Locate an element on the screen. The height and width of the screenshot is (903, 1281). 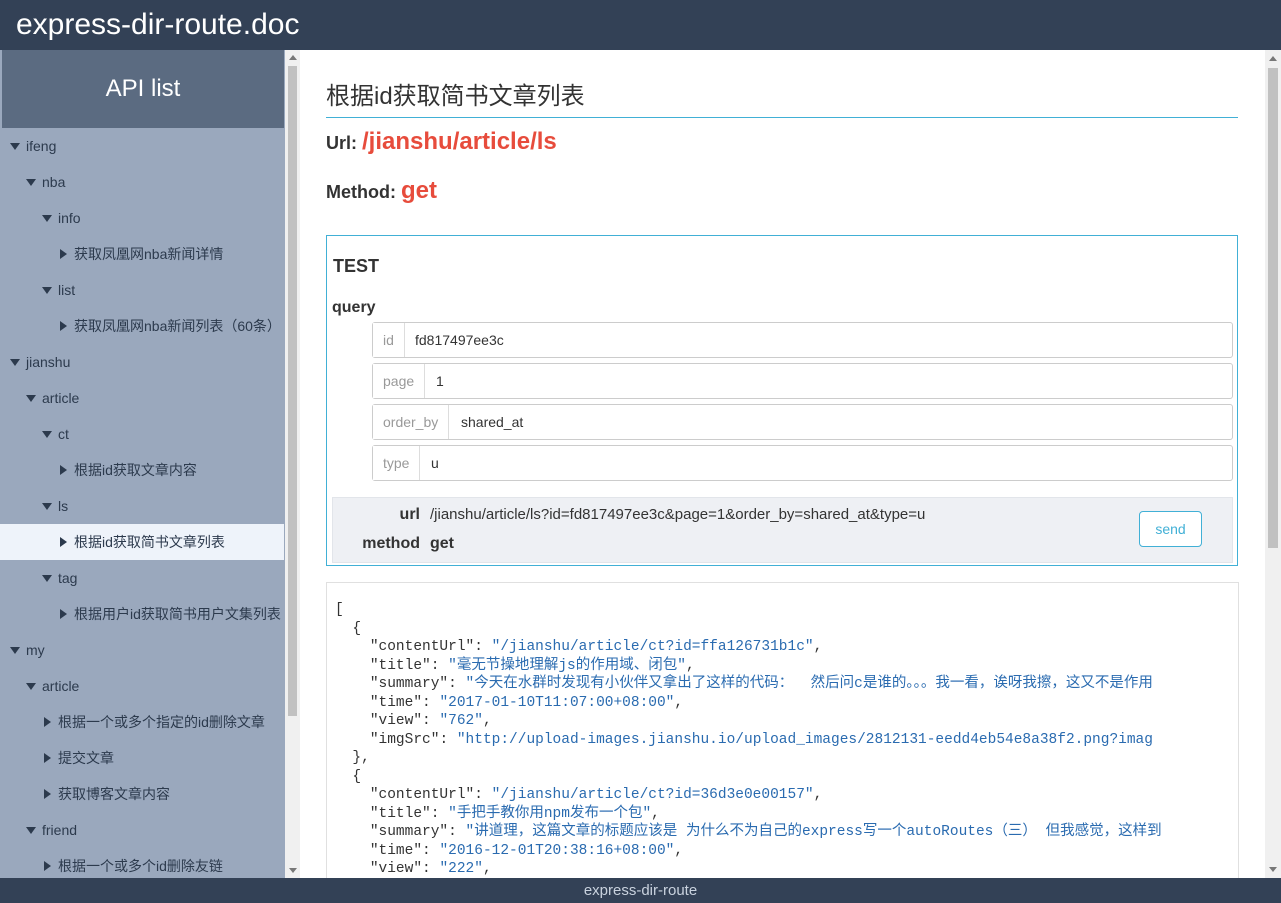
response-line: [ is located at coordinates (748, 610).